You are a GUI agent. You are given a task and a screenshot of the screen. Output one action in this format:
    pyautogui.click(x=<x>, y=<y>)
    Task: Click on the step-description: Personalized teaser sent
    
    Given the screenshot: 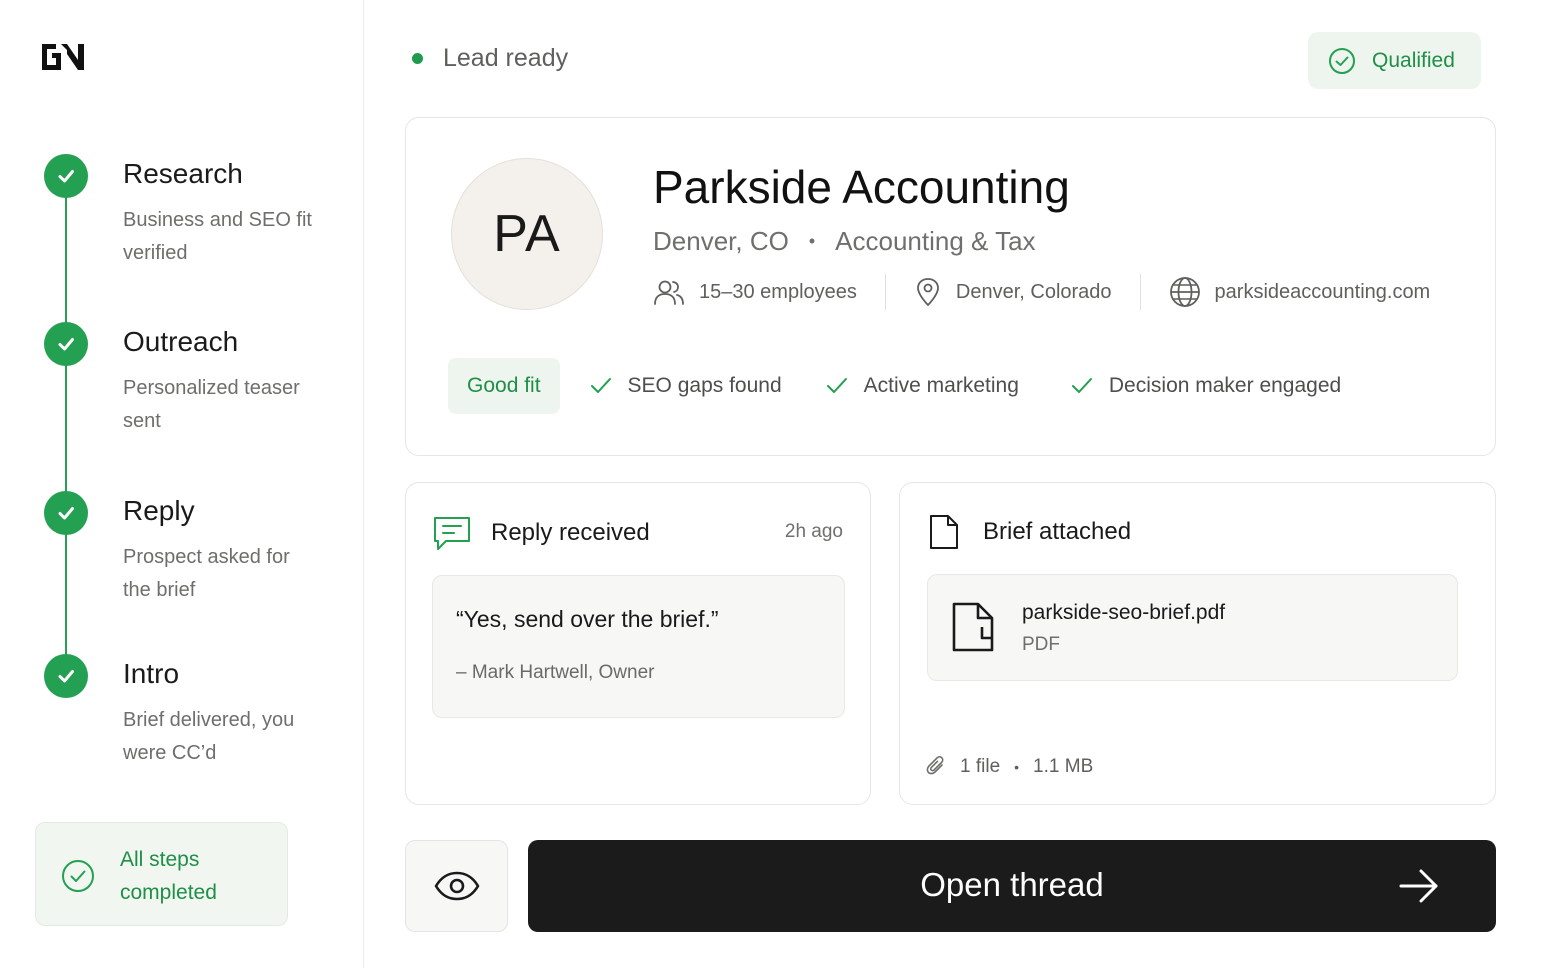 What is the action you would take?
    pyautogui.click(x=211, y=404)
    